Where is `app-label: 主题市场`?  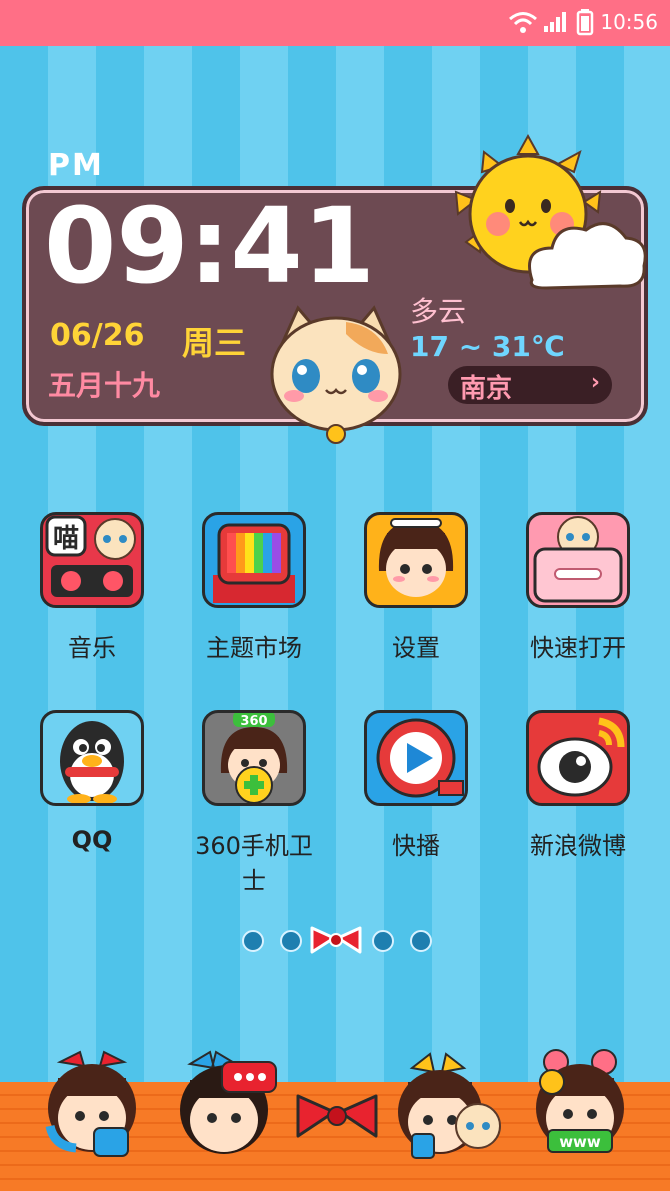 app-label: 主题市场 is located at coordinates (254, 648).